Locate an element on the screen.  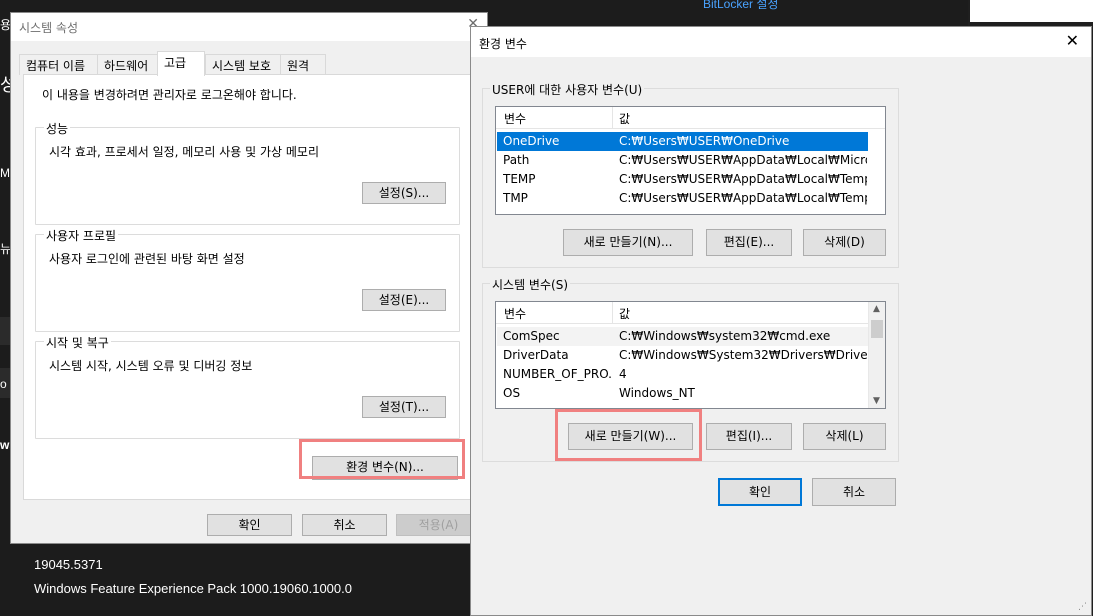
variable-name: DriverData is located at coordinates (536, 355).